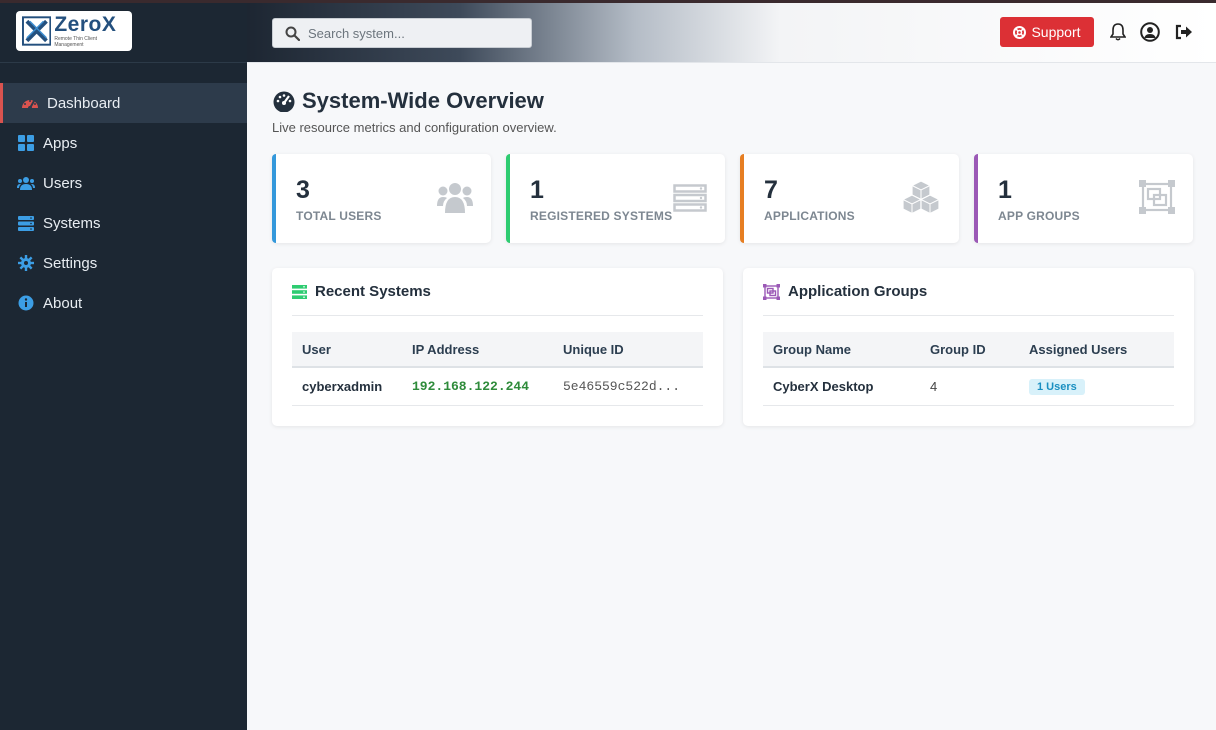  I want to click on cell-assigned-users: 1 Users, so click(1096, 386).